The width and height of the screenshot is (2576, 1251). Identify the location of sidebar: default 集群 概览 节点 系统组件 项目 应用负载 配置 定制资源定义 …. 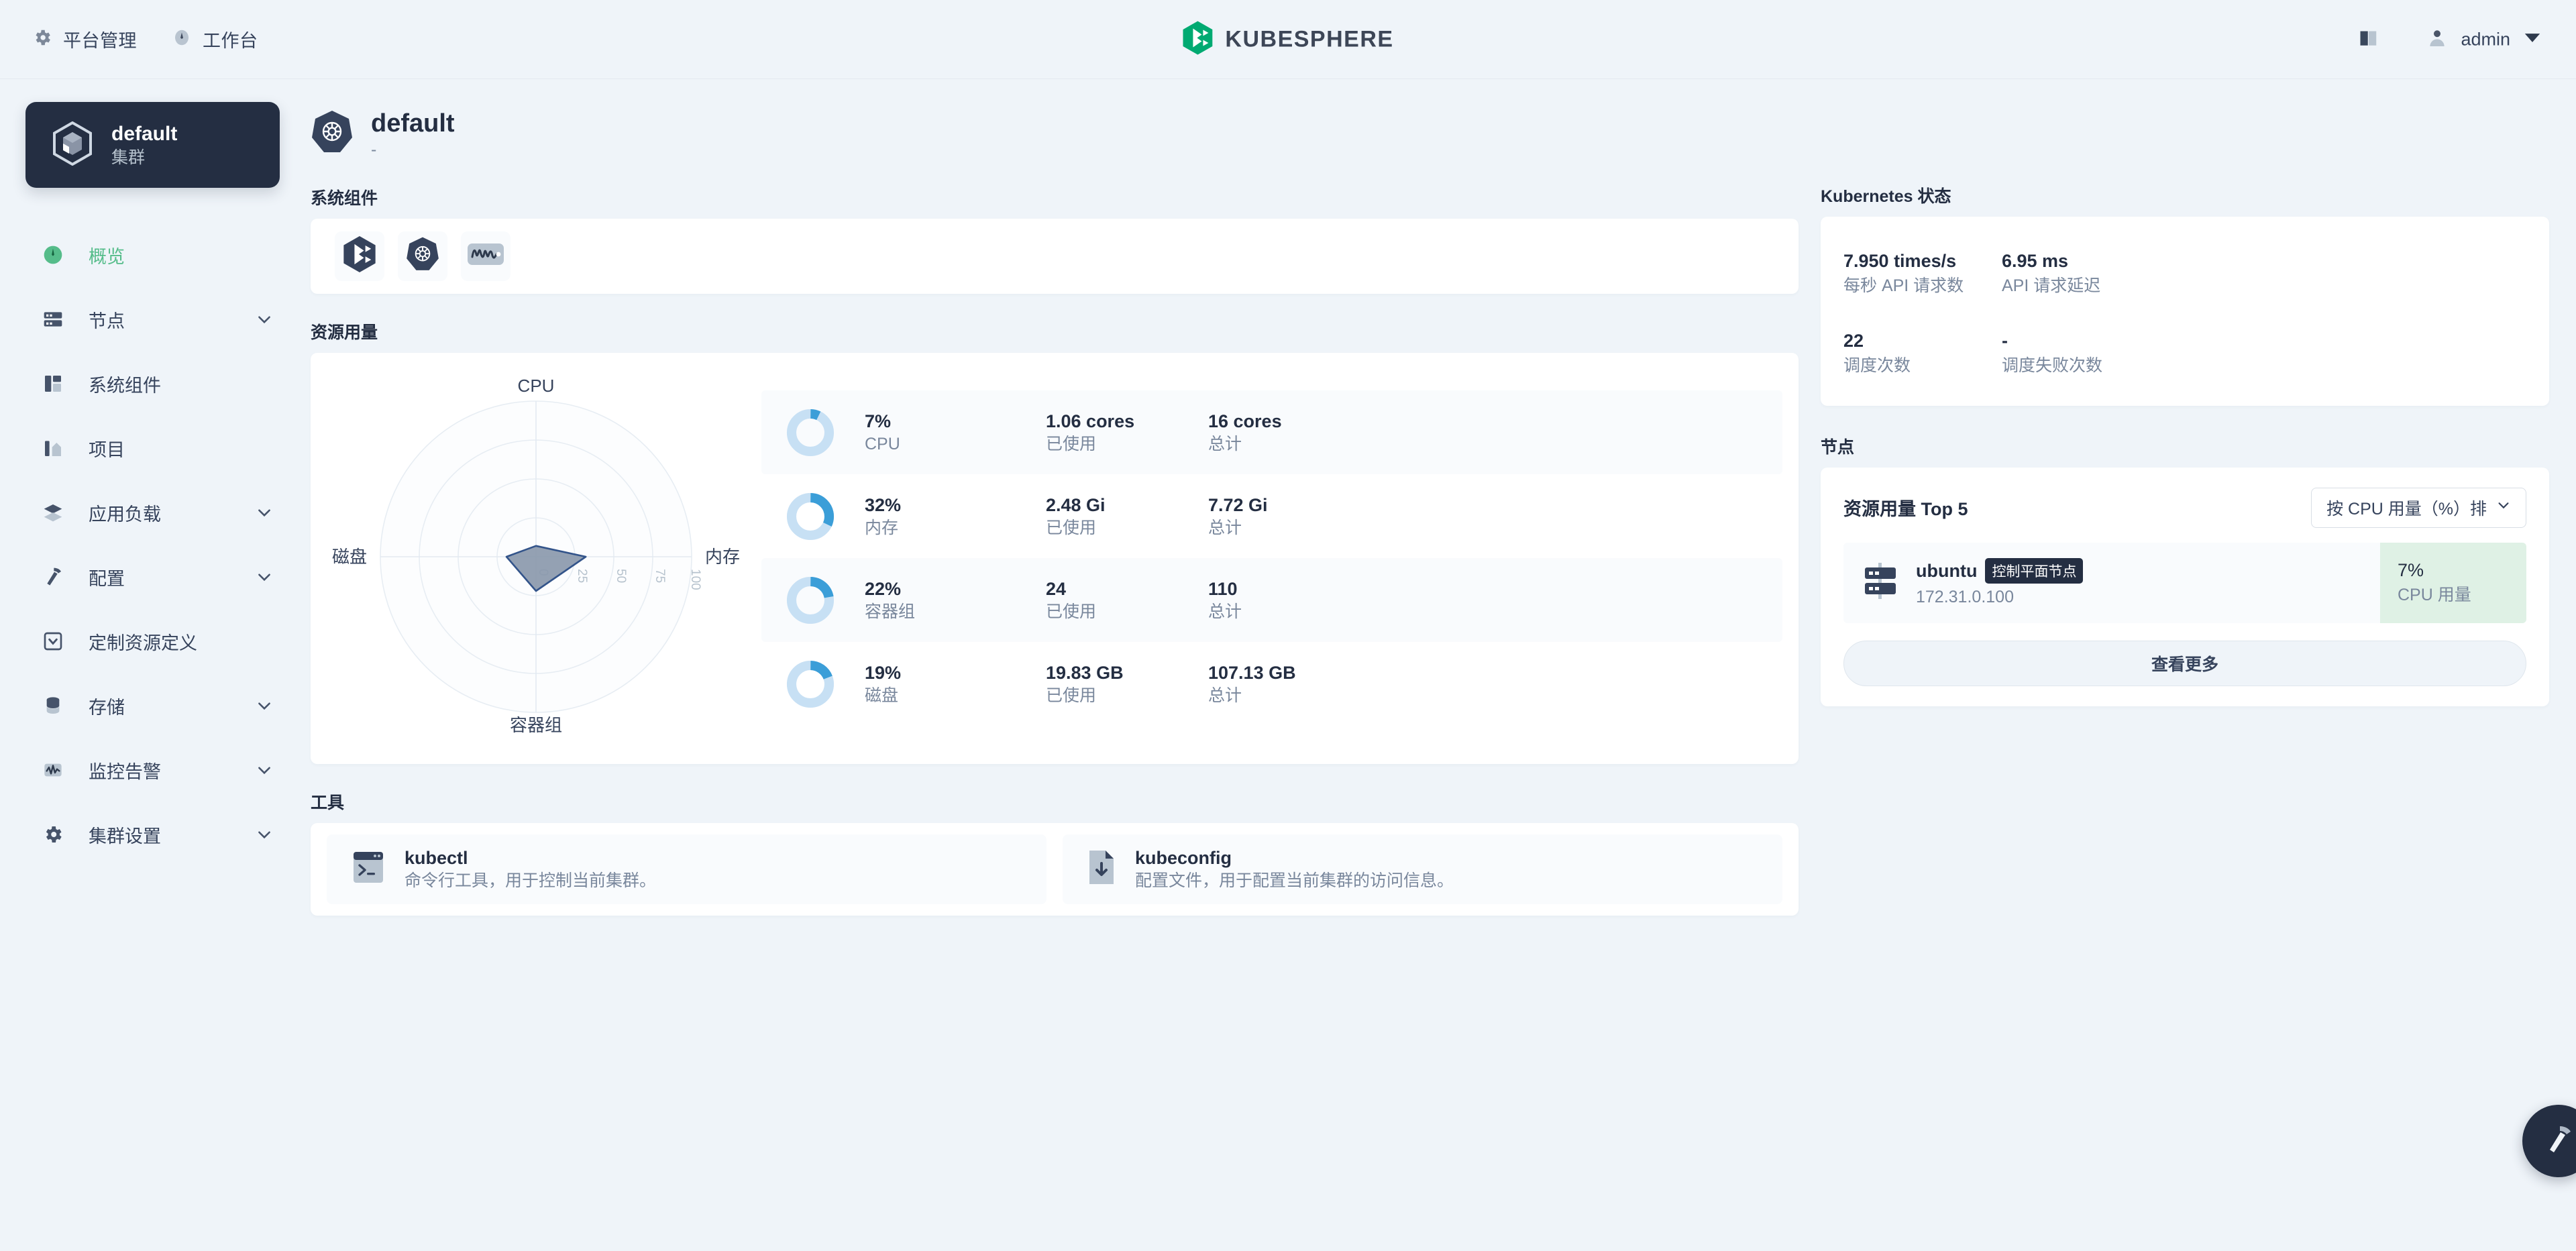
(152, 665).